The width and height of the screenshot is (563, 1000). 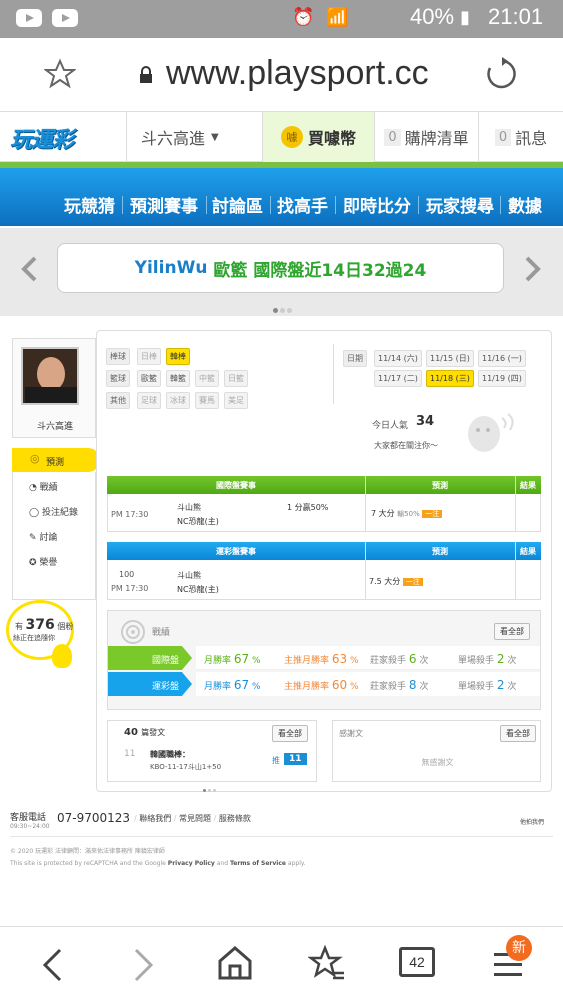 What do you see at coordinates (133, 632) in the screenshot?
I see `target-icon` at bounding box center [133, 632].